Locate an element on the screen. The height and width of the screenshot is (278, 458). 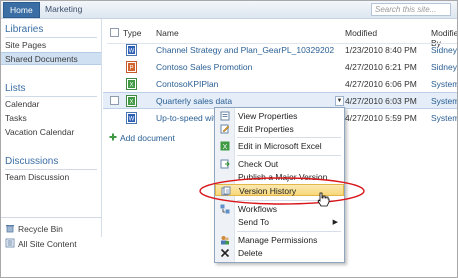
column-header-name: Name is located at coordinates (167, 33).